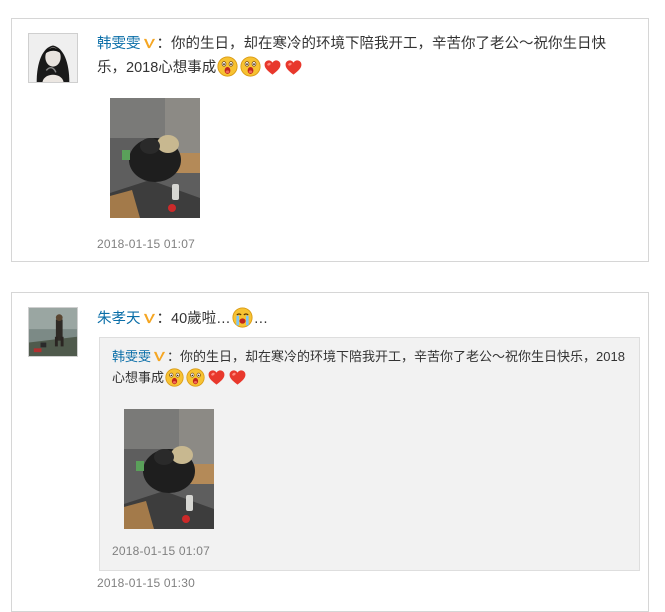 The width and height of the screenshot is (665, 612). I want to click on repost-timestamp: 2018-01-15 01:07, so click(161, 551).